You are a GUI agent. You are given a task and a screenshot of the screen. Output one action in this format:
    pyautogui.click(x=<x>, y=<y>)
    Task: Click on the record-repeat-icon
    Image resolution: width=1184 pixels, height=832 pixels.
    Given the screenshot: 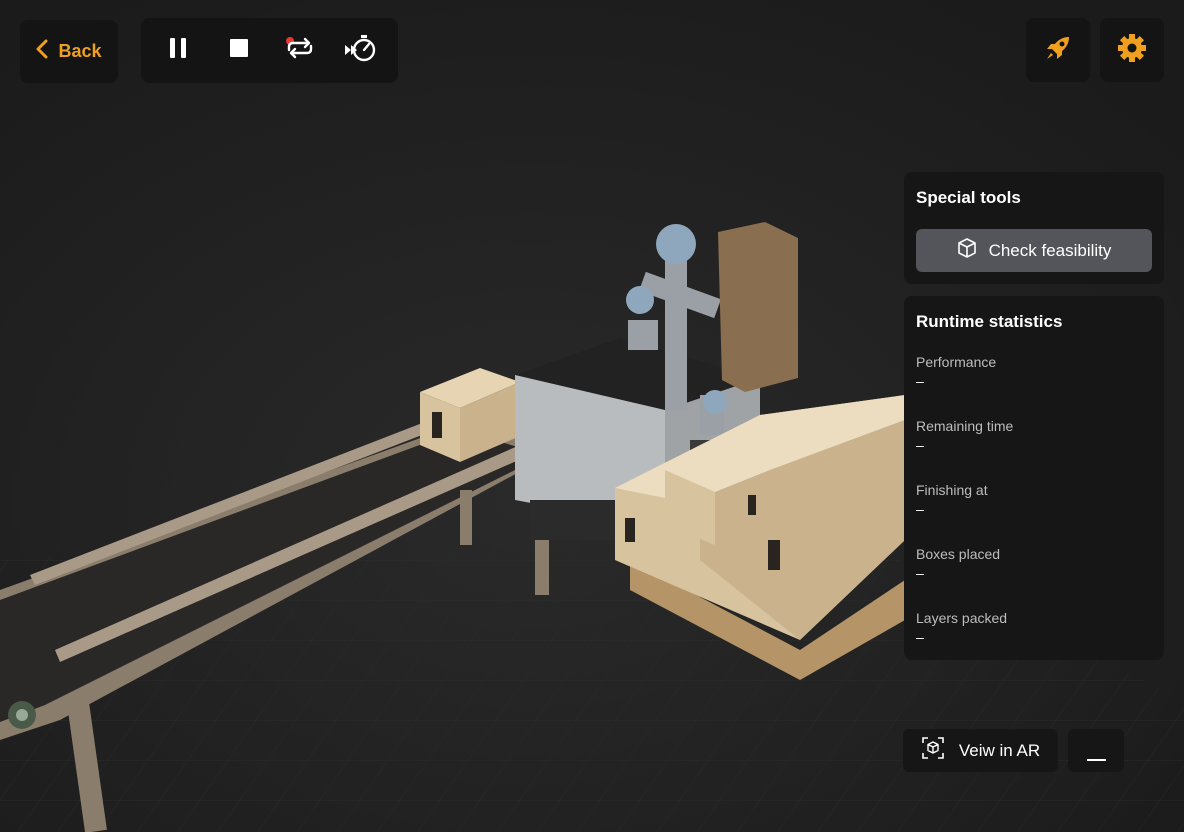 What is the action you would take?
    pyautogui.click(x=300, y=50)
    